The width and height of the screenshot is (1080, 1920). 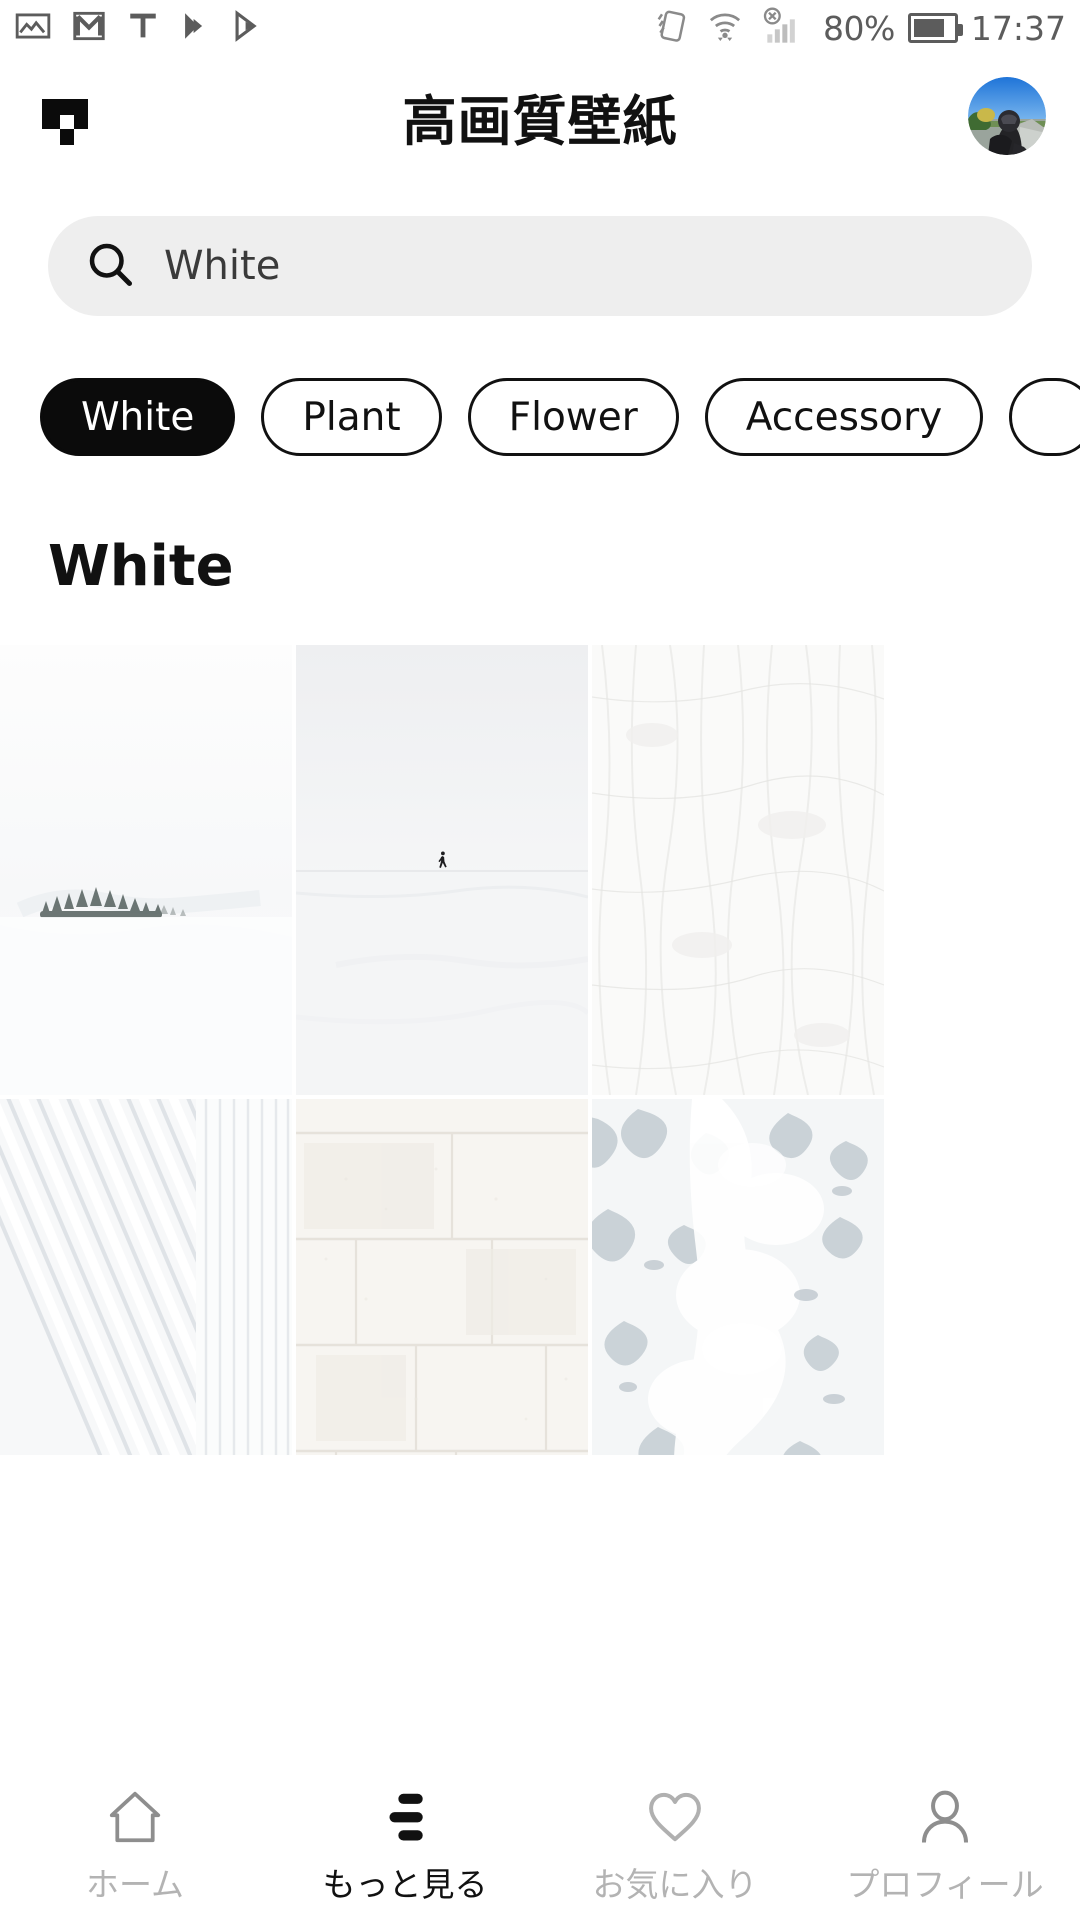 I want to click on bottom-navigation: ホーム もっと見る お気に入り プロフィール, so click(x=540, y=1846).